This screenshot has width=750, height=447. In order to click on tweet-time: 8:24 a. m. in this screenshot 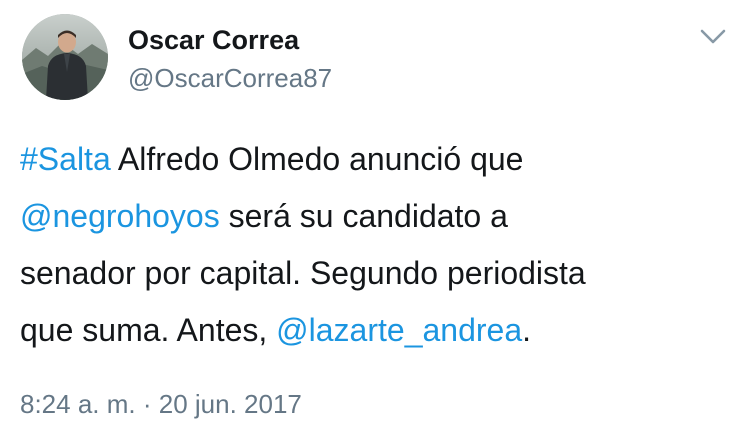, I will do `click(78, 404)`.